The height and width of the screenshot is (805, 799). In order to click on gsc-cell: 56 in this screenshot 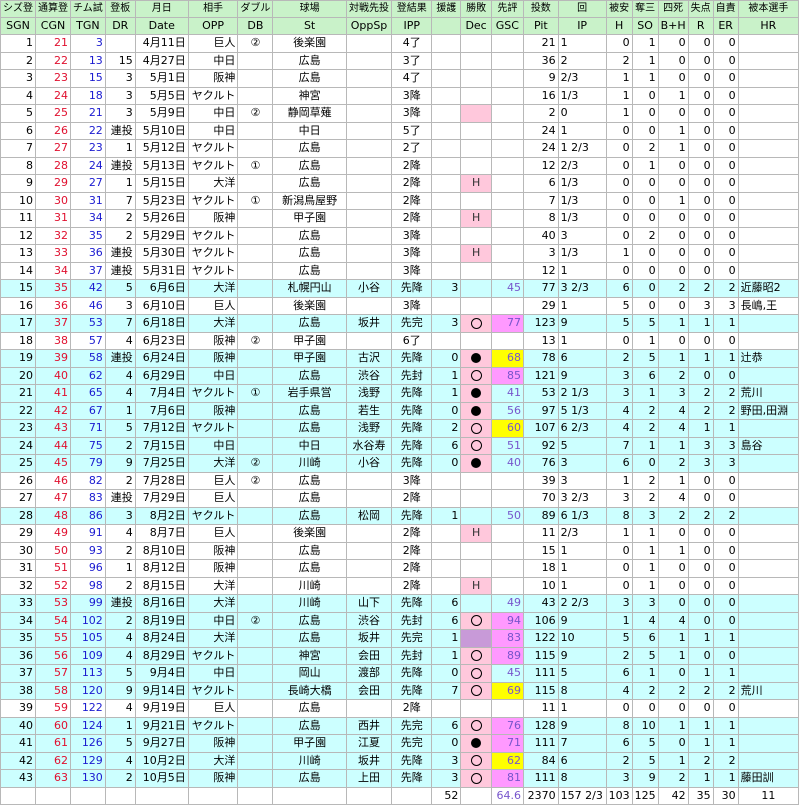, I will do `click(507, 410)`.